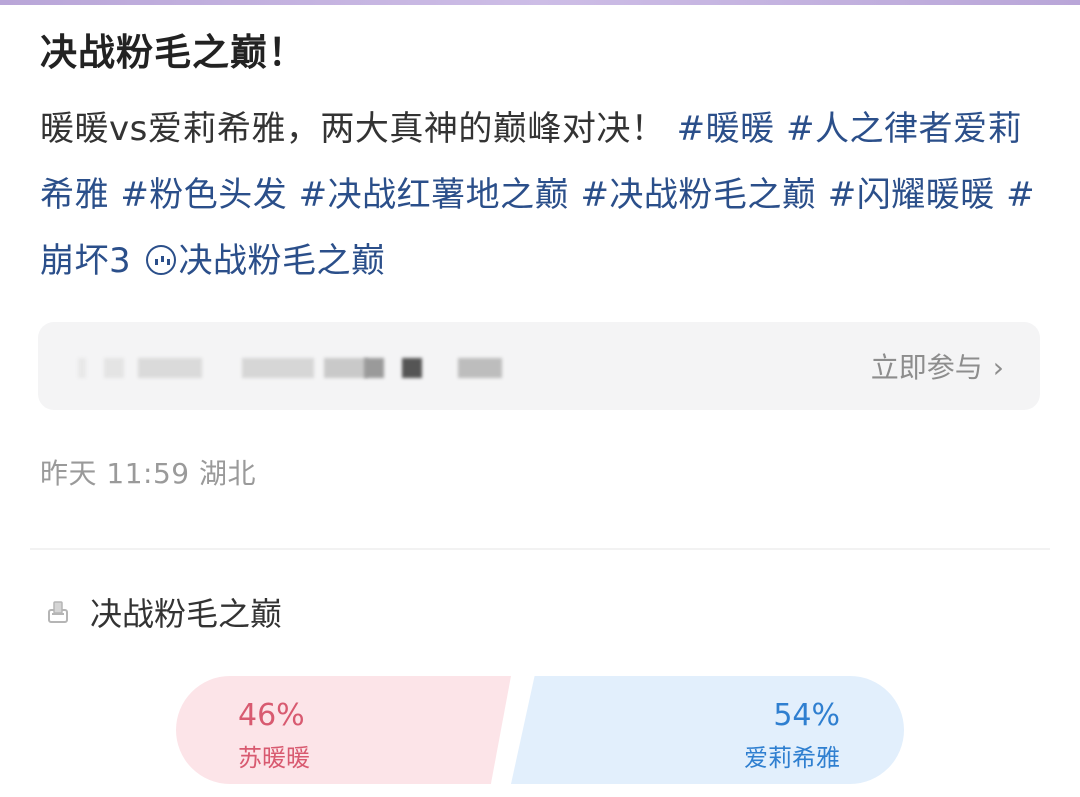 The image size is (1080, 797). I want to click on hashtag-nuannuan: #暖暖, so click(726, 129).